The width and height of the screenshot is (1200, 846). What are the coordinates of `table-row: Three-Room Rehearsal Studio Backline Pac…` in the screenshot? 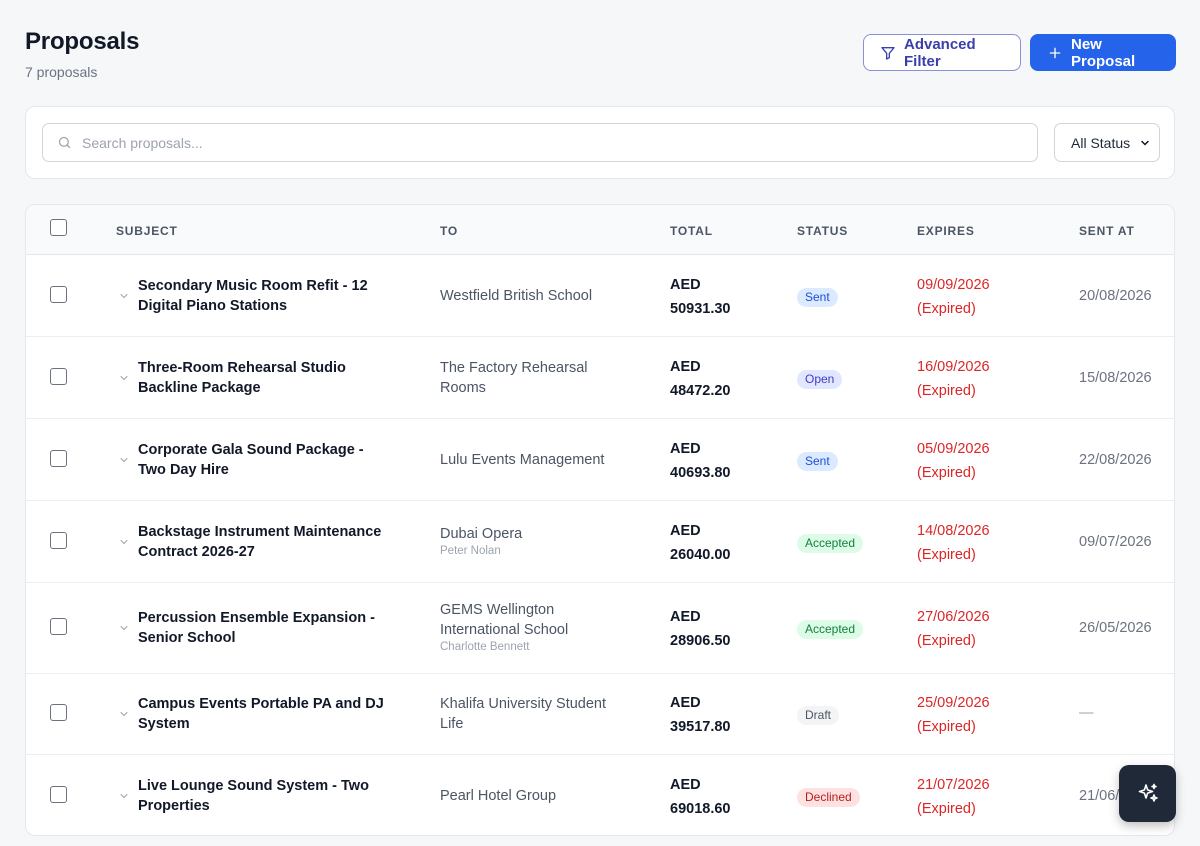 It's located at (600, 378).